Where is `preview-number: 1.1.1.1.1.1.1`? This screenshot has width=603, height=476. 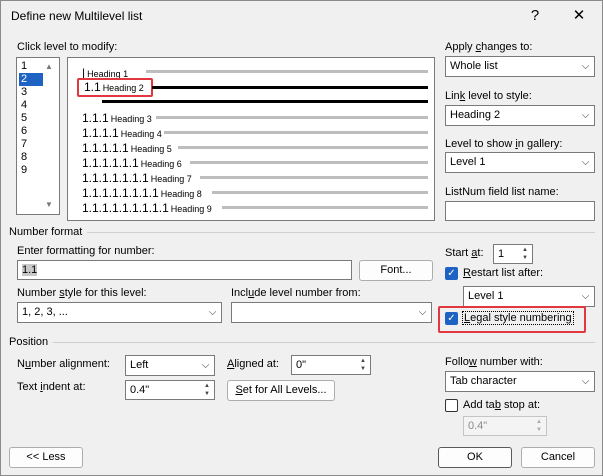 preview-number: 1.1.1.1.1.1.1 is located at coordinates (115, 178).